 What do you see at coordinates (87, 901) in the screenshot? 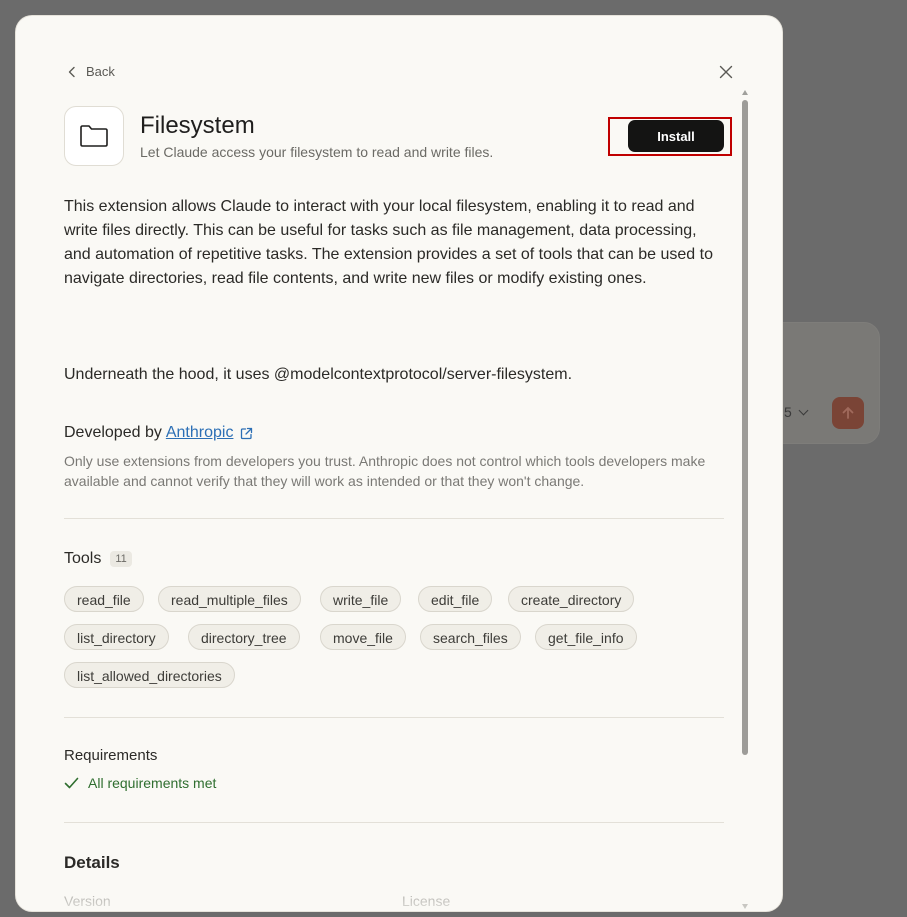
I see `version-label: Version` at bounding box center [87, 901].